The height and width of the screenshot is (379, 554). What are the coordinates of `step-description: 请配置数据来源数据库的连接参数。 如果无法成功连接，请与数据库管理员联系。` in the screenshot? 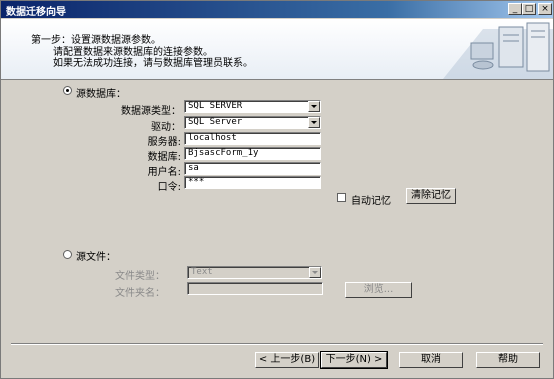 It's located at (153, 58).